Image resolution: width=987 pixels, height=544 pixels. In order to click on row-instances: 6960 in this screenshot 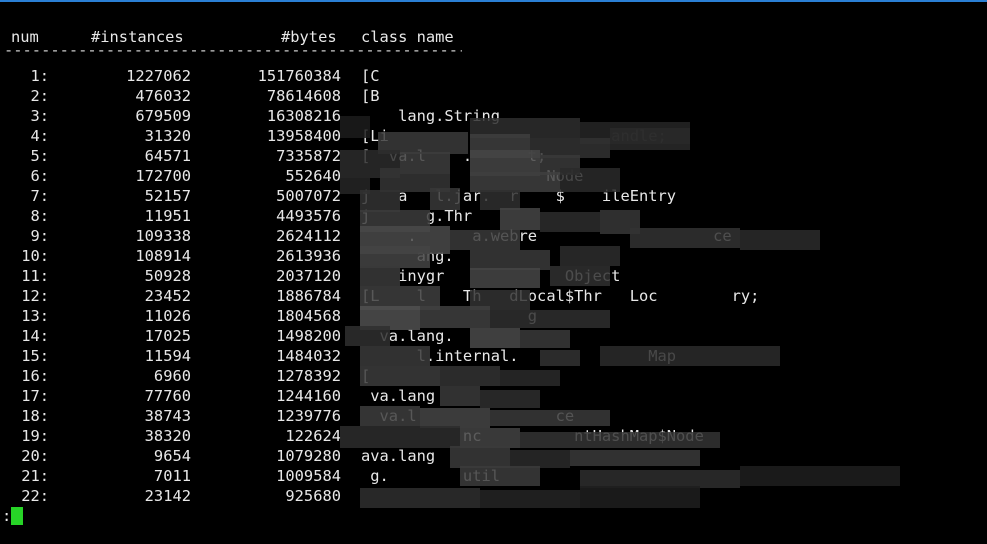, I will do `click(172, 376)`.